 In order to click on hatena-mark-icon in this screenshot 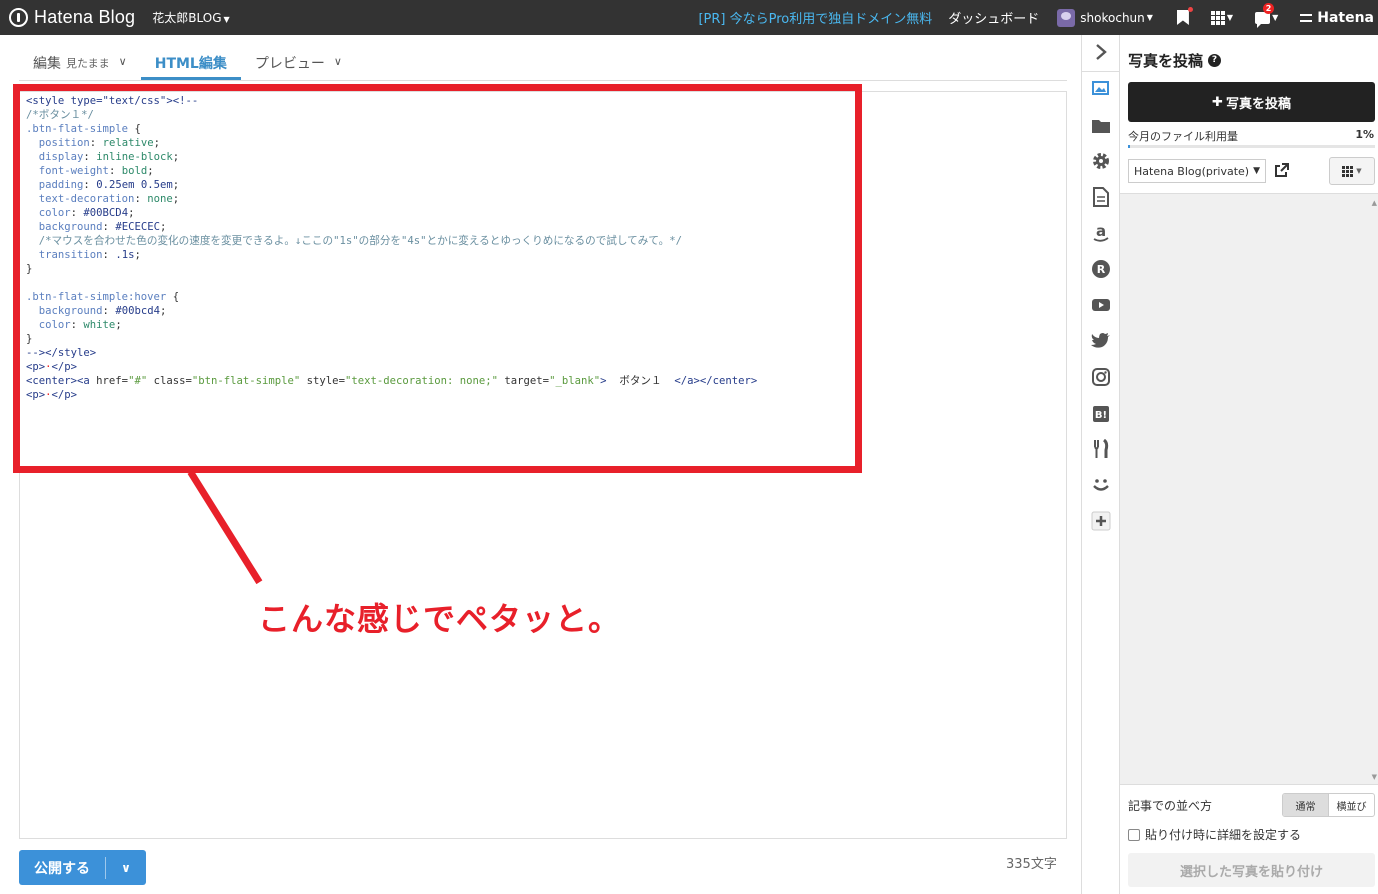, I will do `click(1306, 17)`.